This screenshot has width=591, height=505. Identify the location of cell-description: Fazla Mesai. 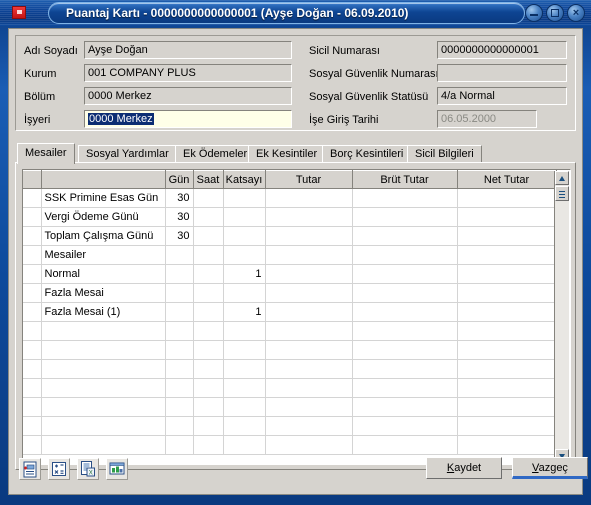
(103, 293).